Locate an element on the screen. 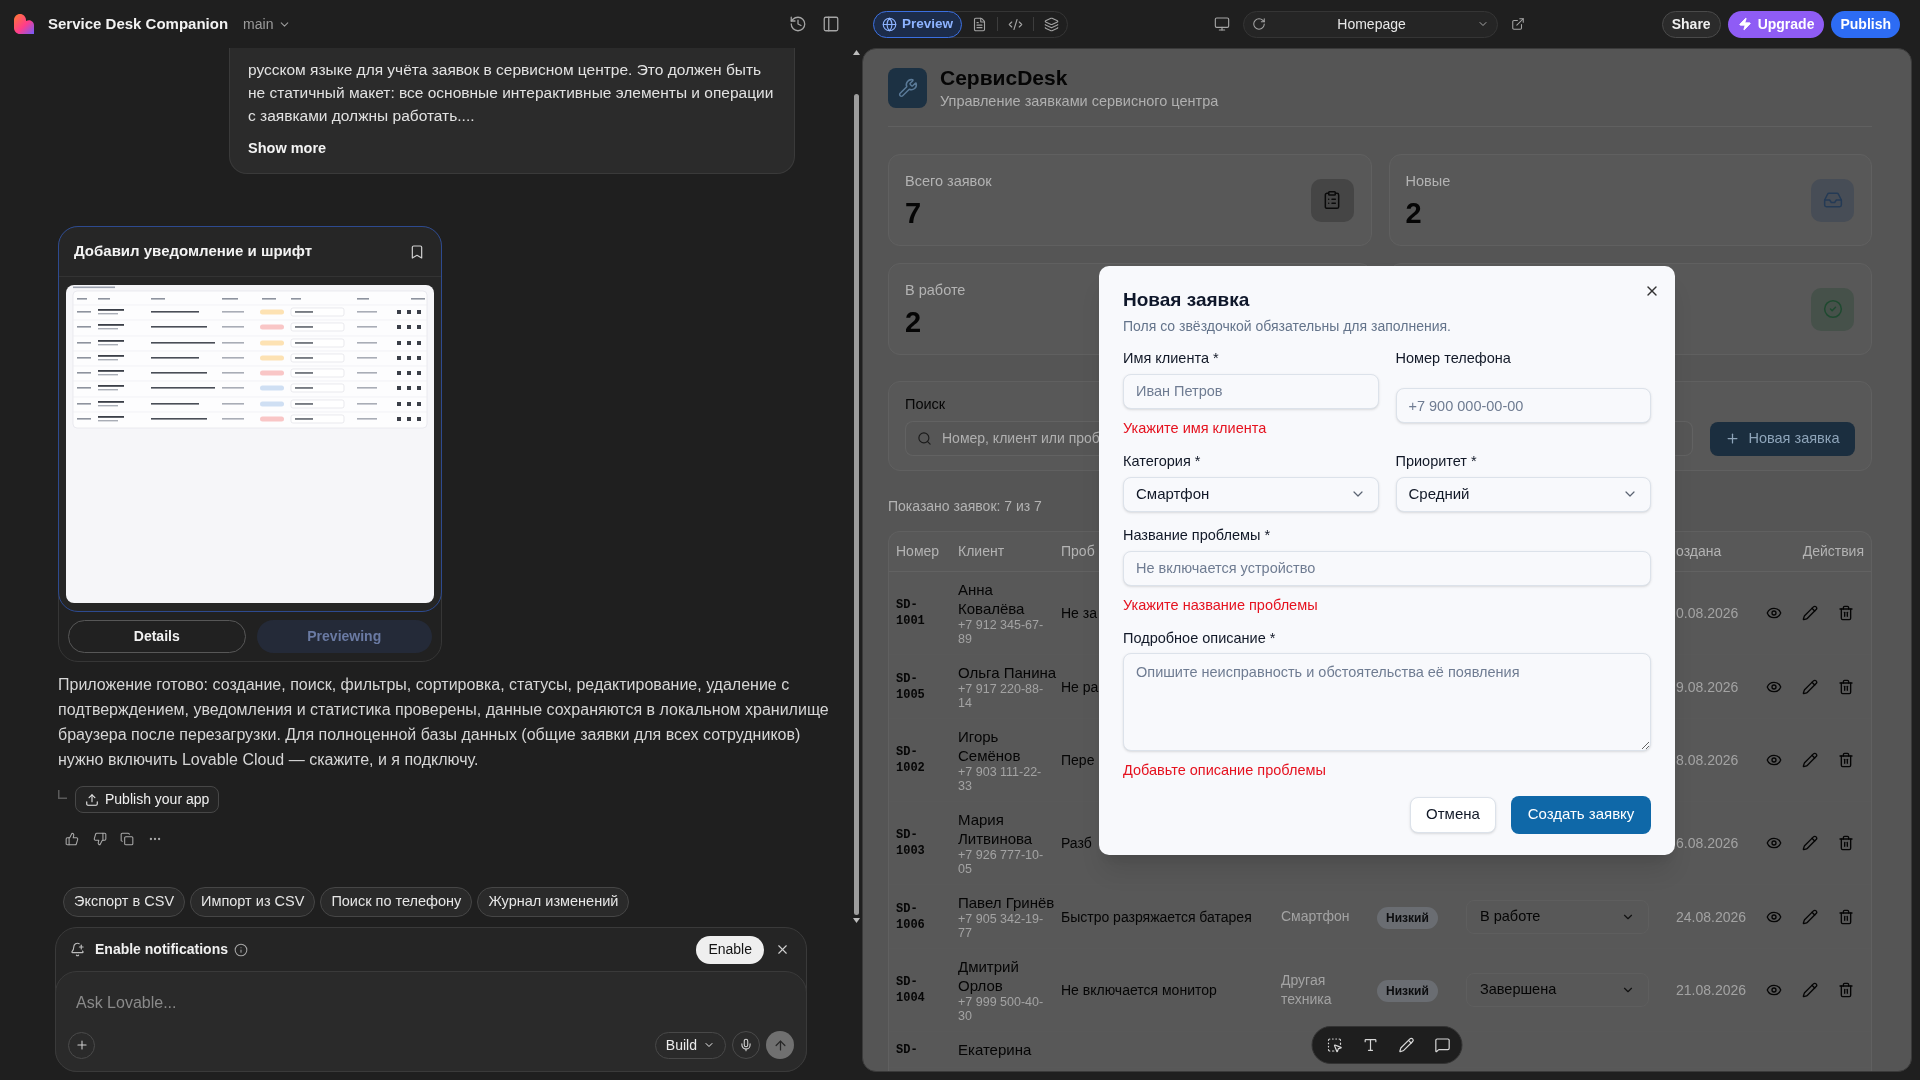  code-icon is located at coordinates (1016, 24).